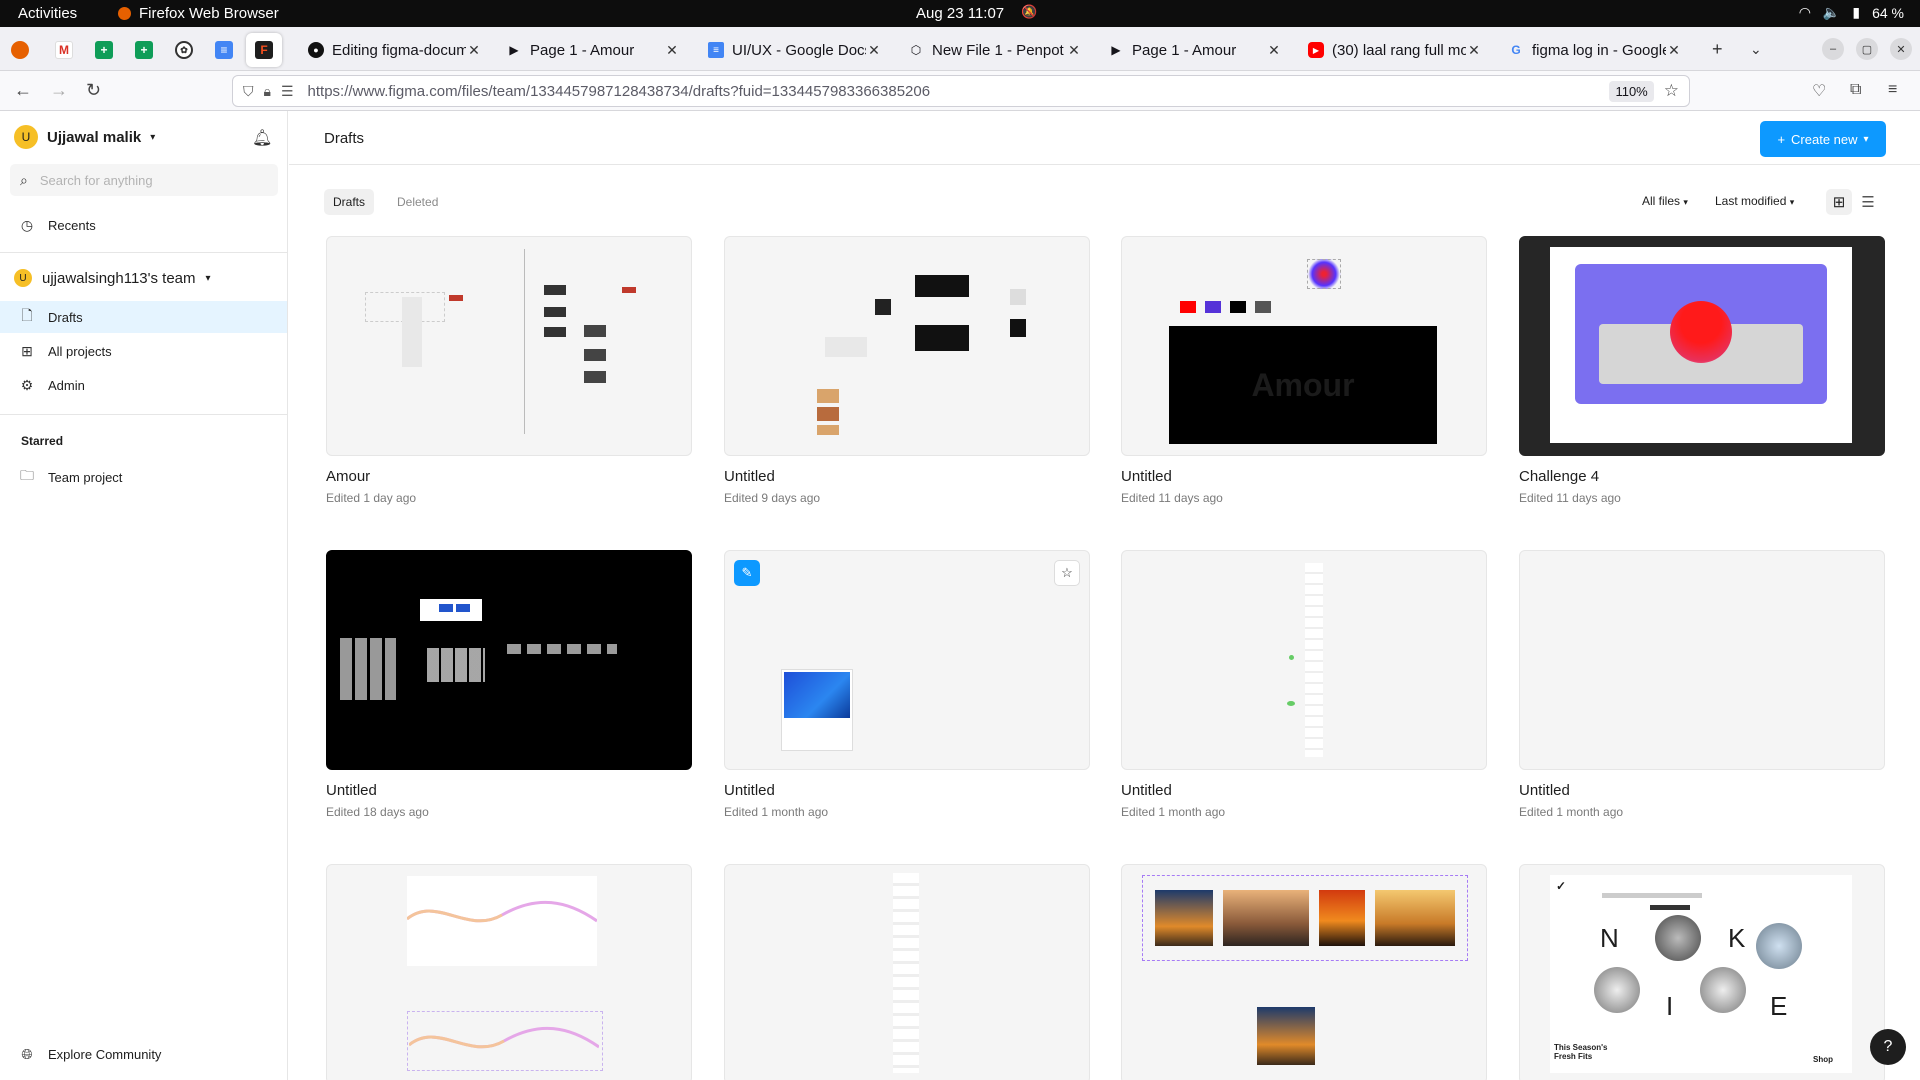 The height and width of the screenshot is (1080, 1920). Describe the element at coordinates (144, 50) in the screenshot. I see `pinned-tab-sheets-2: +` at that location.